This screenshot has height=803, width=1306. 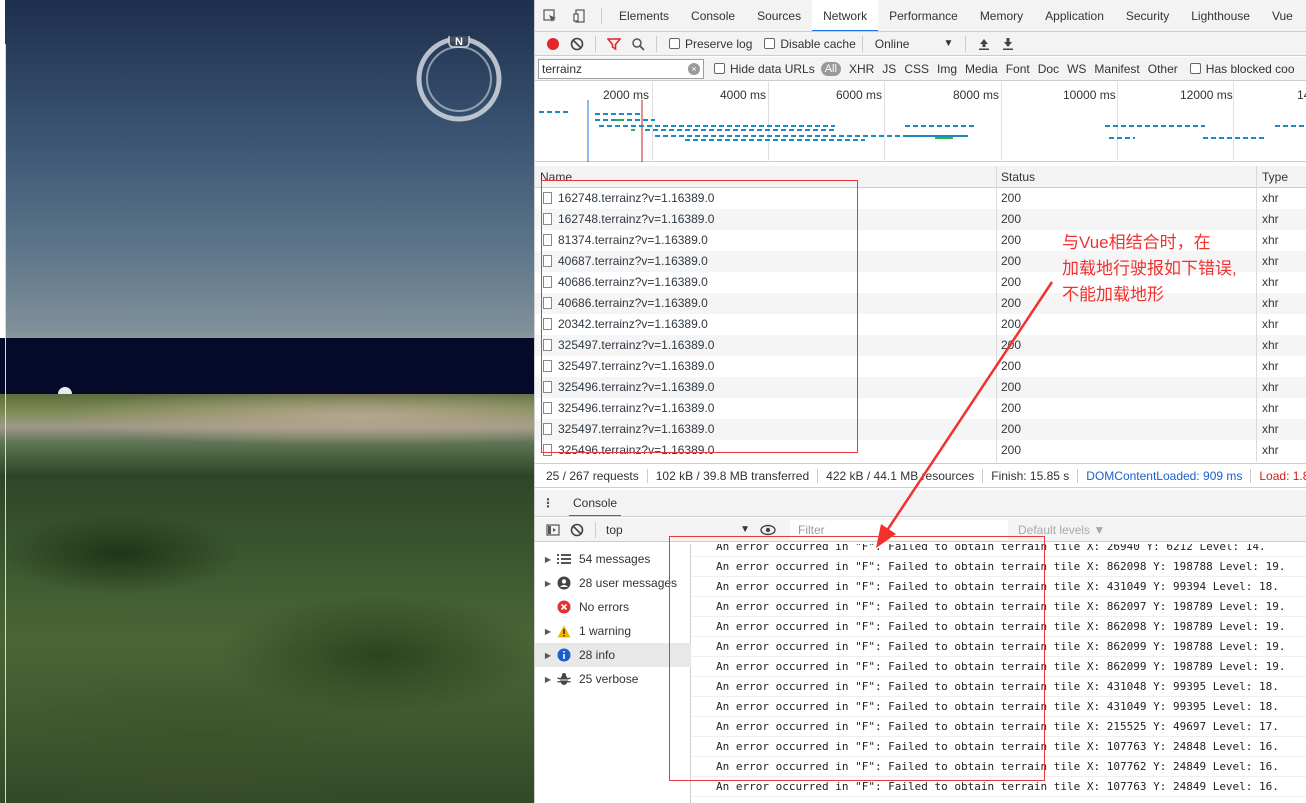 What do you see at coordinates (564, 559) in the screenshot?
I see `list-icon` at bounding box center [564, 559].